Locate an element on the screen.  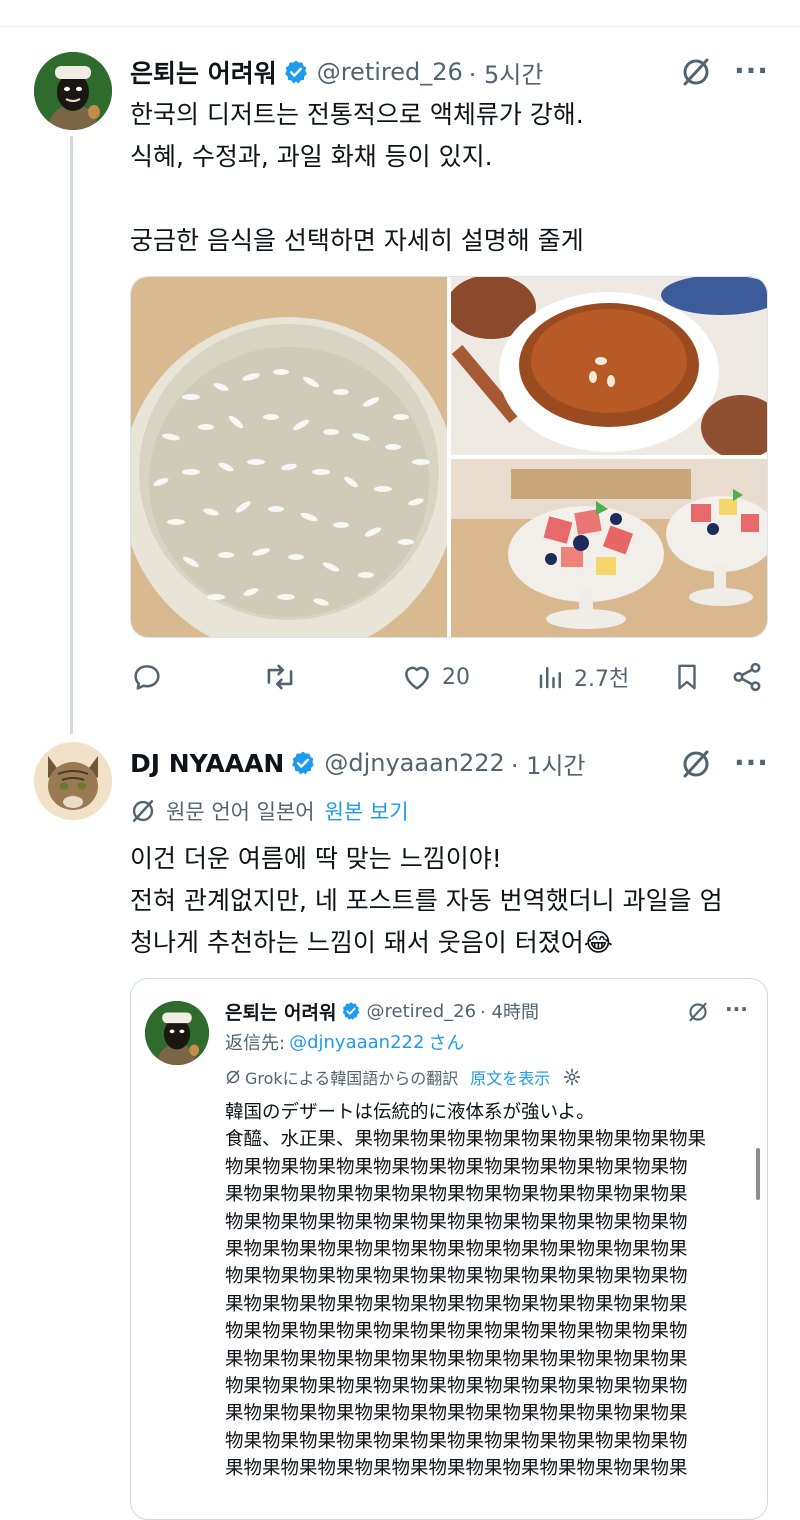
like-button: 20 is located at coordinates (435, 677).